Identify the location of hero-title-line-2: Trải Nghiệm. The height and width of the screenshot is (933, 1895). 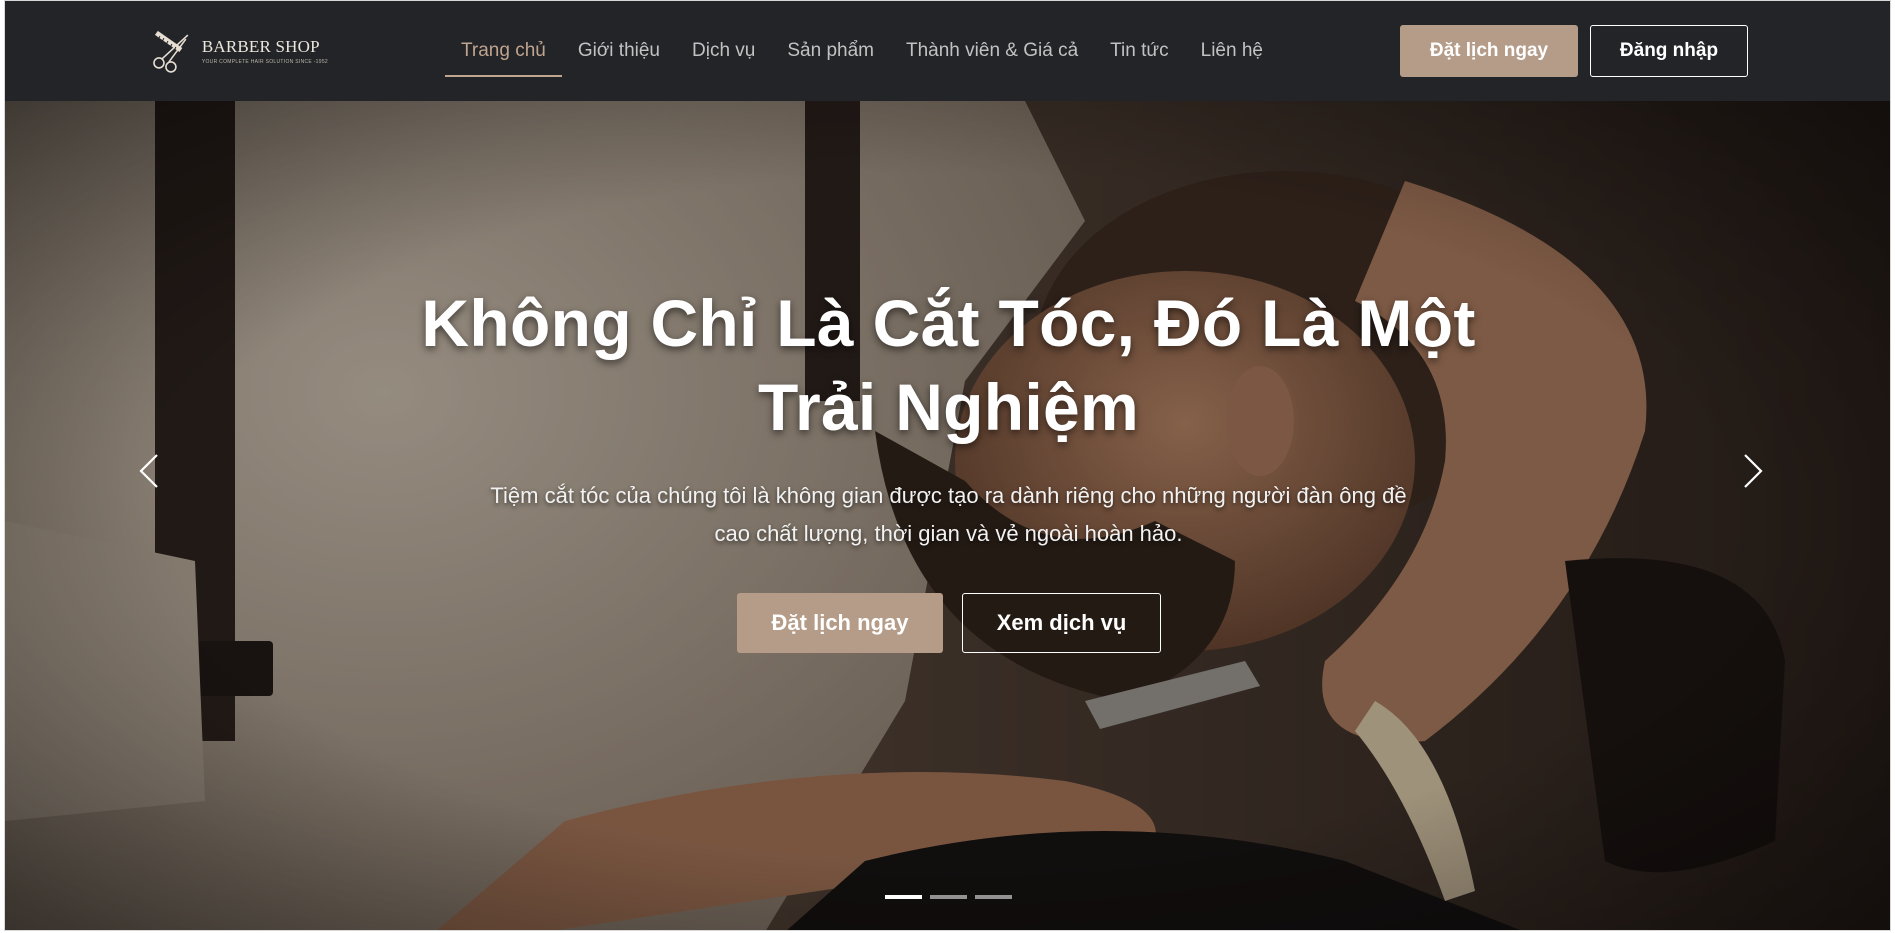
(948, 407).